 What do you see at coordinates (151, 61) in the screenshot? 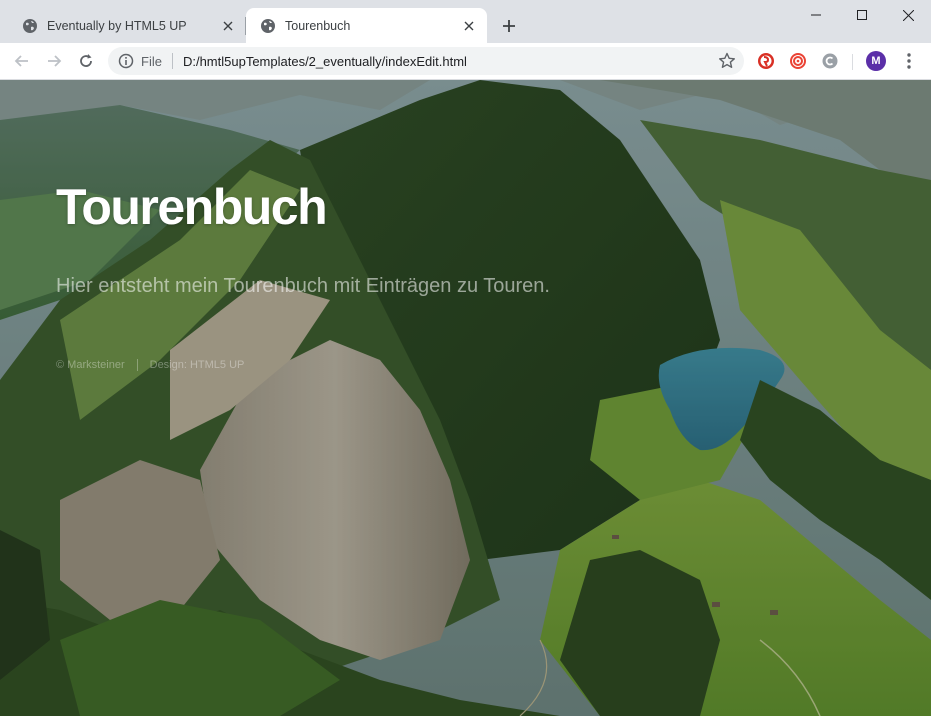
I see `scheme-label: File` at bounding box center [151, 61].